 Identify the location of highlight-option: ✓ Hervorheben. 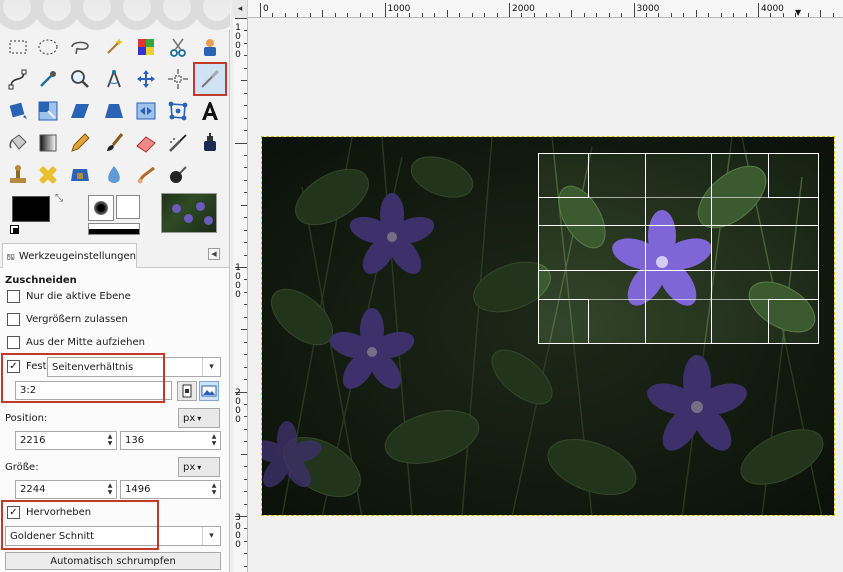
(49, 512).